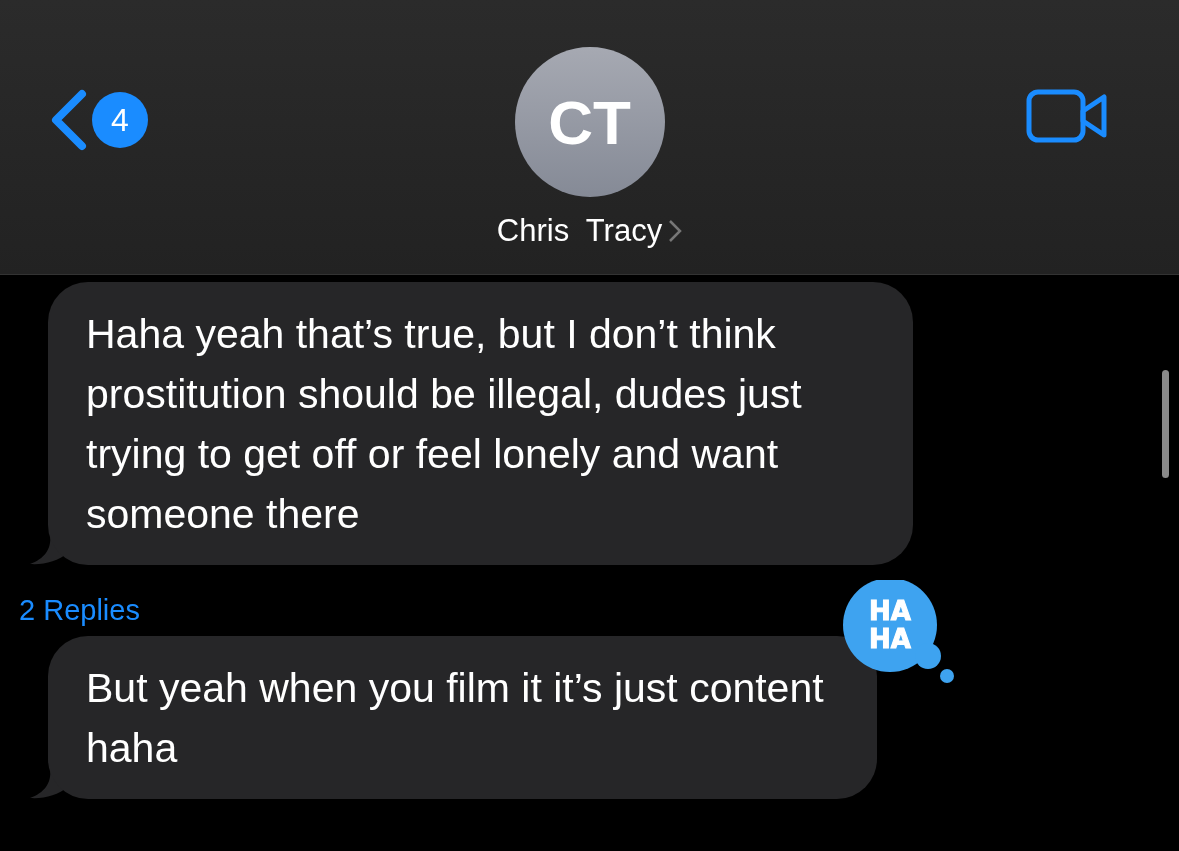 The width and height of the screenshot is (1179, 851). I want to click on video-call-icon, so click(1067, 116).